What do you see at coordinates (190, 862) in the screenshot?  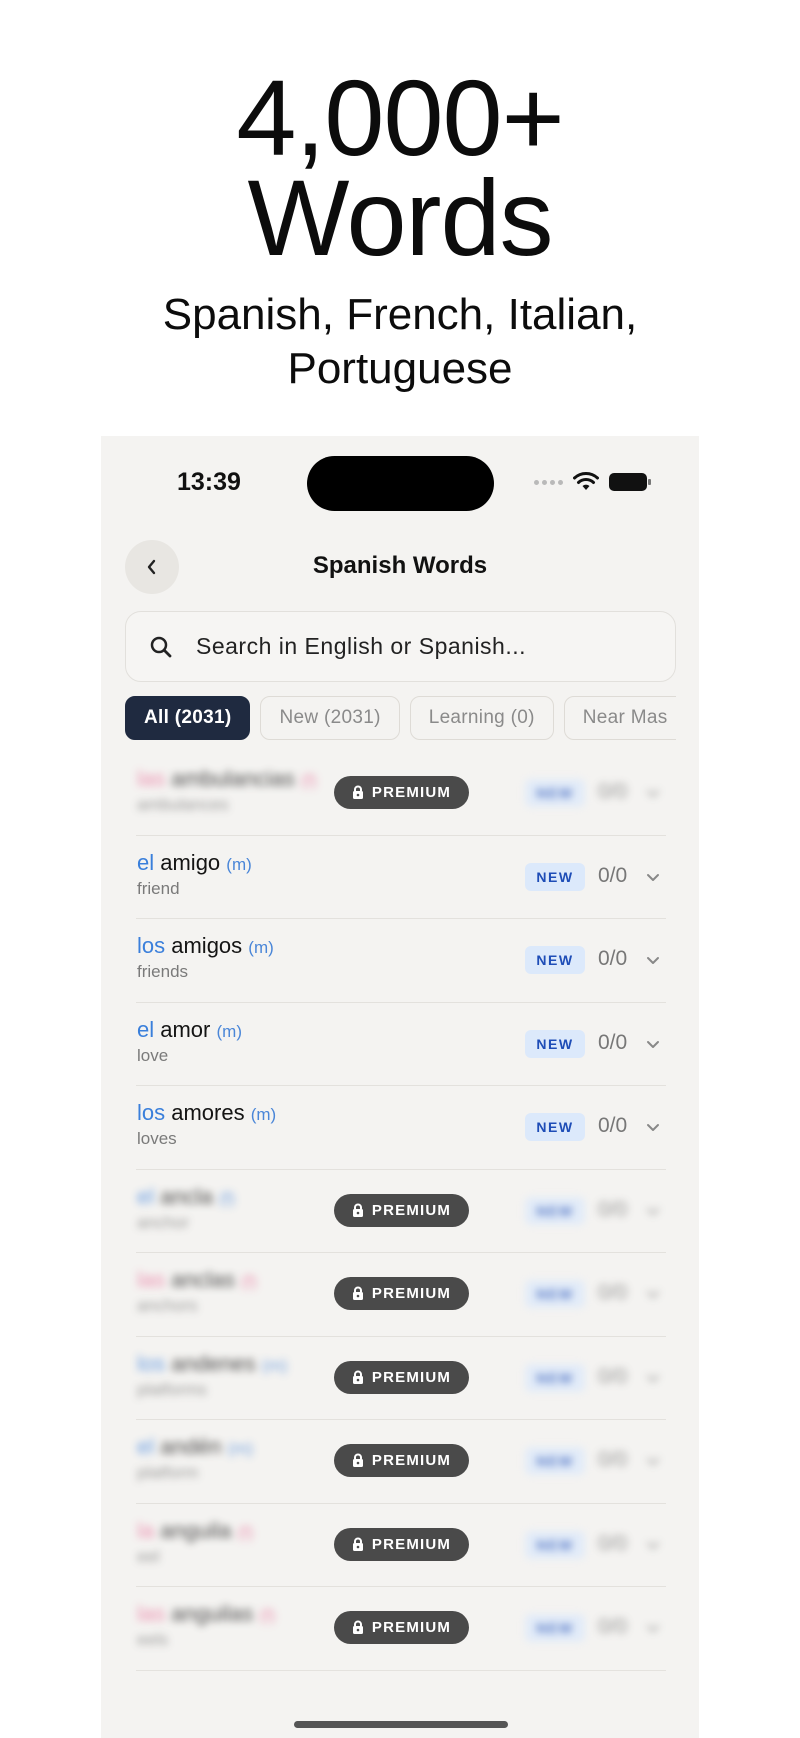 I see `word-text: amigo` at bounding box center [190, 862].